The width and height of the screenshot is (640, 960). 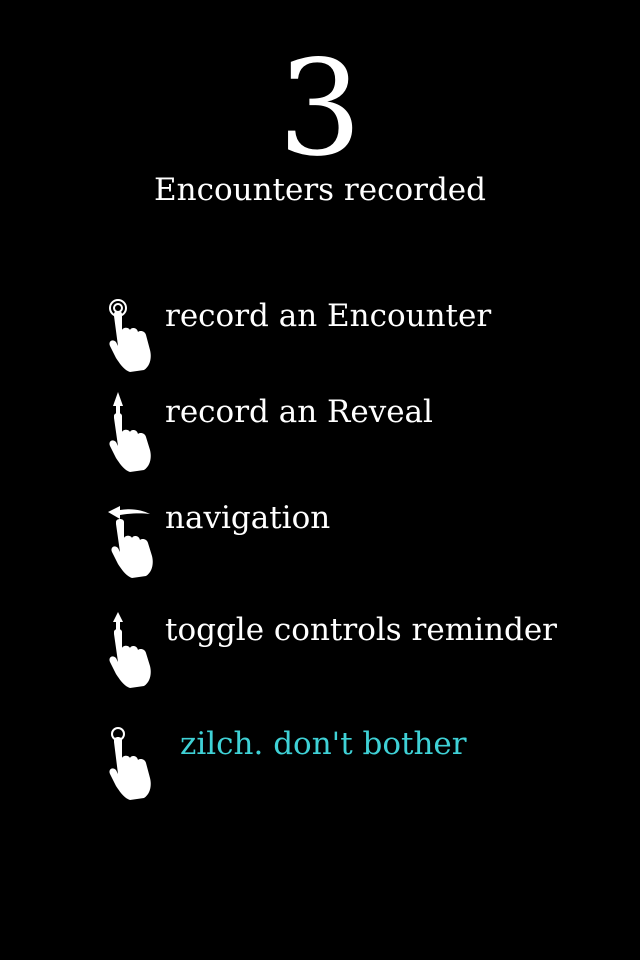 I want to click on swipe-left-hand-icon, so click(x=130, y=542).